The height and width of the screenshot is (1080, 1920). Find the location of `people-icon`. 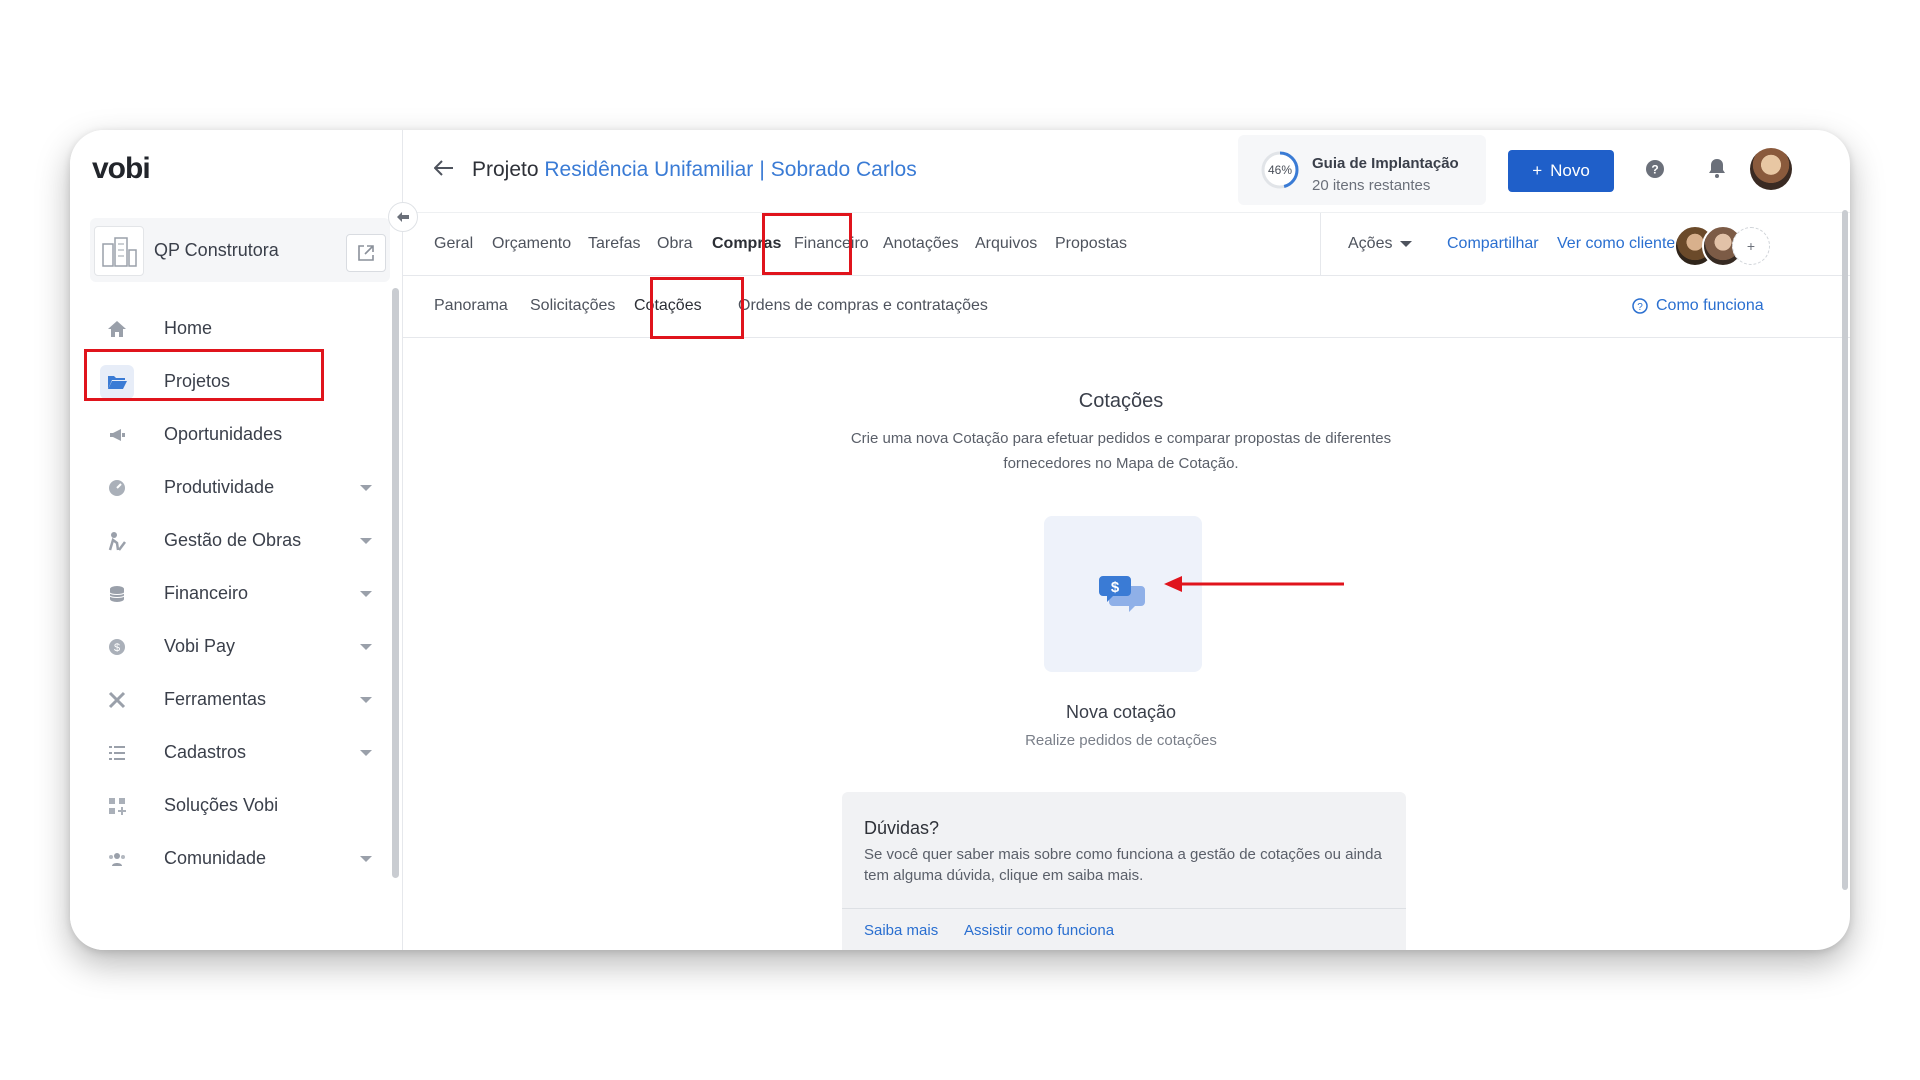

people-icon is located at coordinates (117, 859).